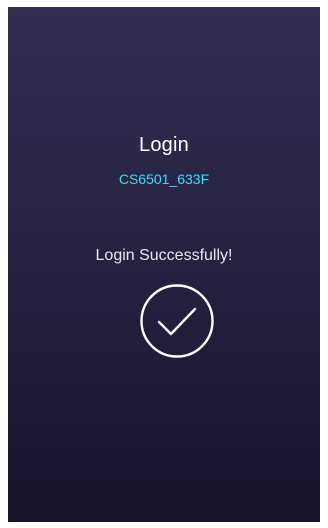 The width and height of the screenshot is (328, 528). I want to click on checkmark-circle-icon, so click(177, 321).